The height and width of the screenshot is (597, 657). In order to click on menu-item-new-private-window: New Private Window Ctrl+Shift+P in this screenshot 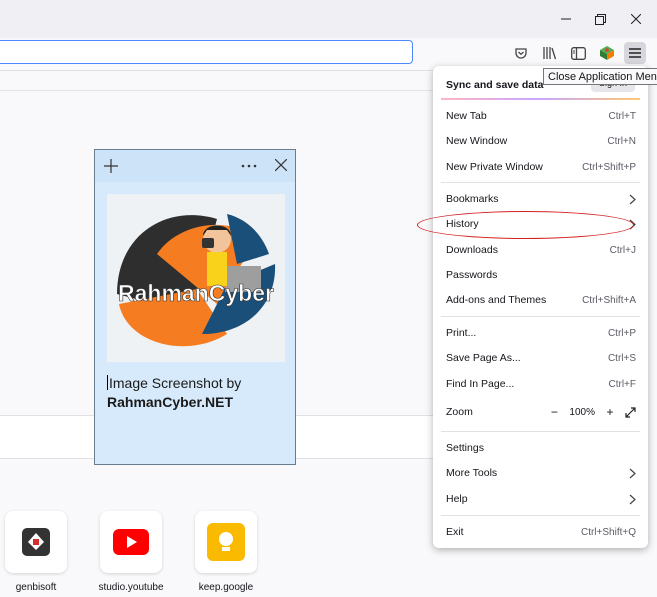, I will do `click(541, 167)`.